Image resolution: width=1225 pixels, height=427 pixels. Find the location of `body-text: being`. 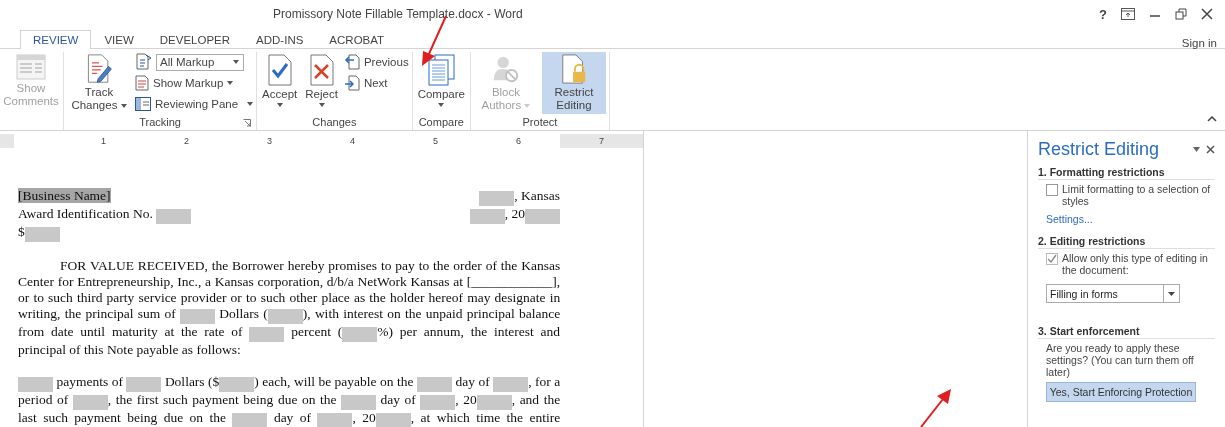

body-text: being is located at coordinates (142, 417).